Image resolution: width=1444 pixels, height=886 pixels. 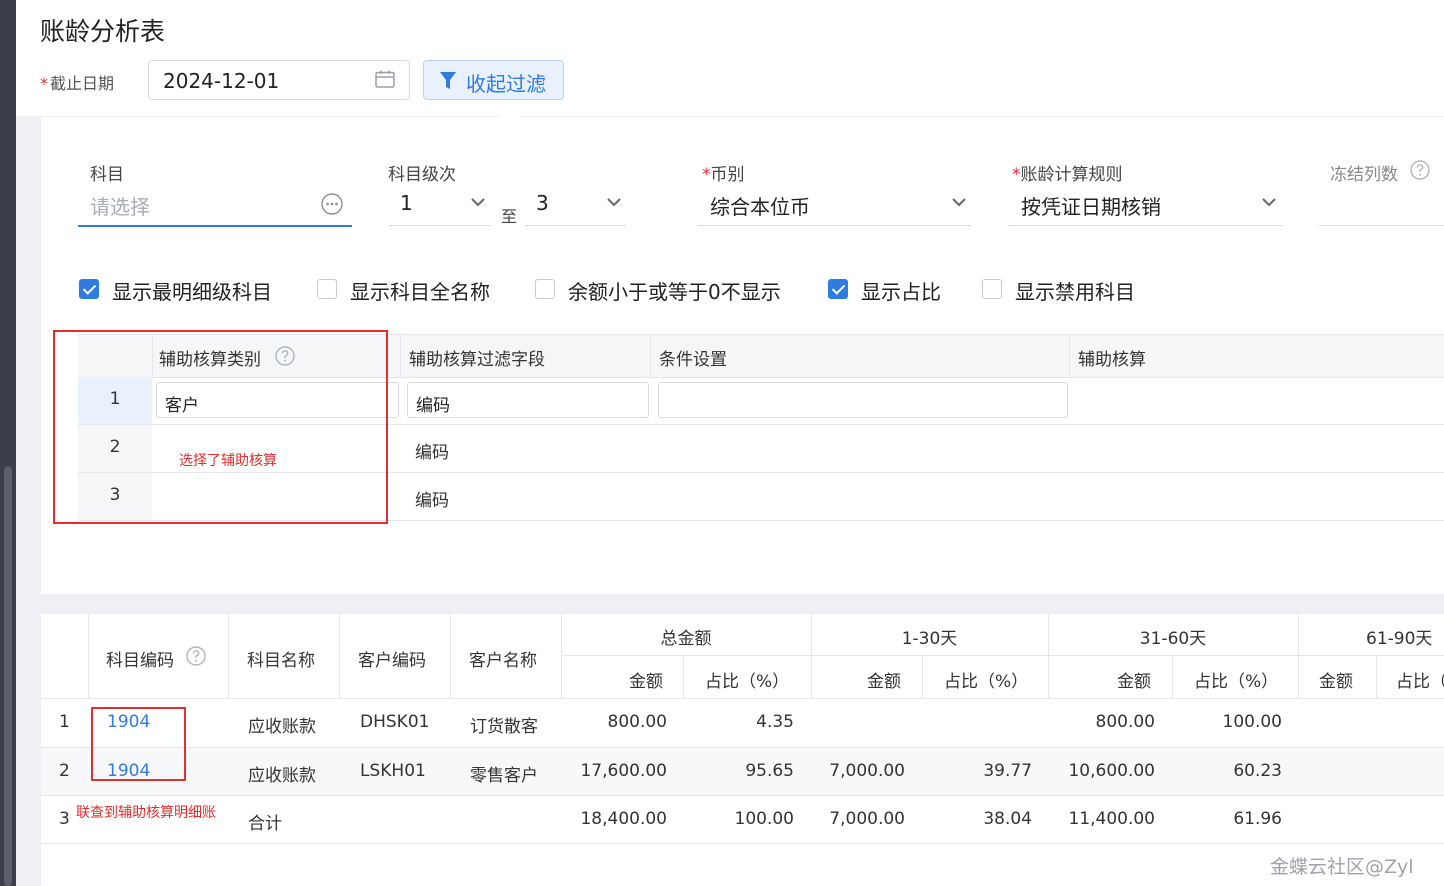 I want to click on checkbox-show-detail-subject, so click(x=89, y=289).